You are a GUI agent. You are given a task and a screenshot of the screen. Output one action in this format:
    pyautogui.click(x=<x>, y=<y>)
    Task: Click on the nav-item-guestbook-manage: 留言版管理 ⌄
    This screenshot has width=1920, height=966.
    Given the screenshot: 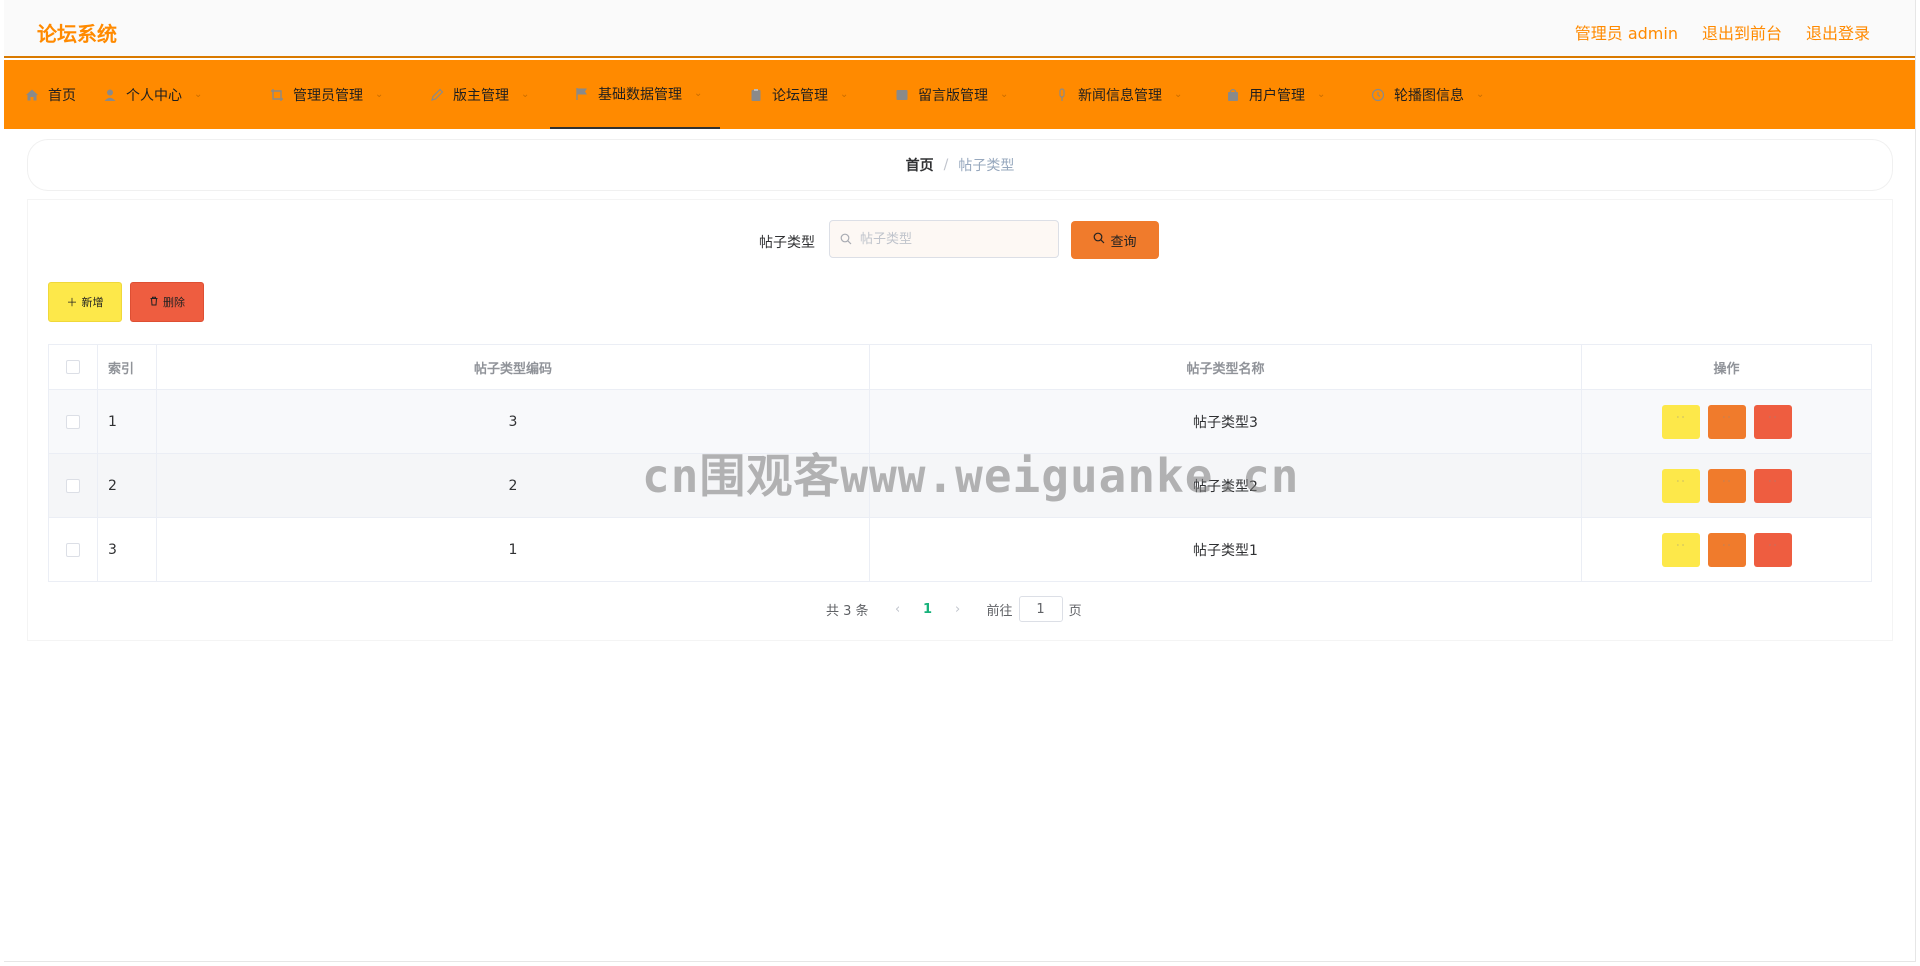 What is the action you would take?
    pyautogui.click(x=951, y=94)
    